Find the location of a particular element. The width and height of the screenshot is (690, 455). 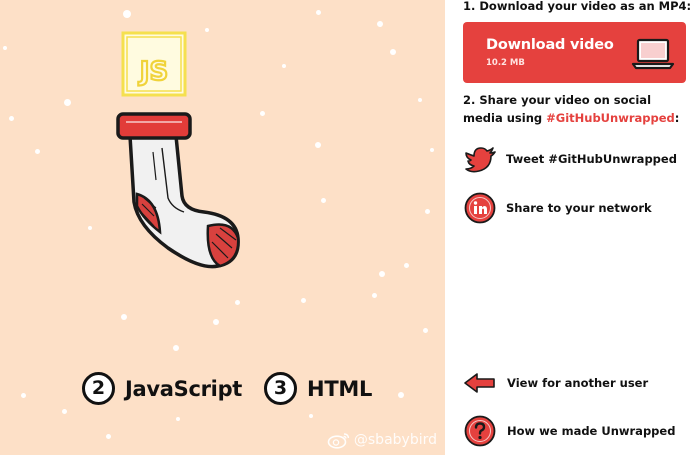

language-rank-badge: 3 is located at coordinates (281, 388).